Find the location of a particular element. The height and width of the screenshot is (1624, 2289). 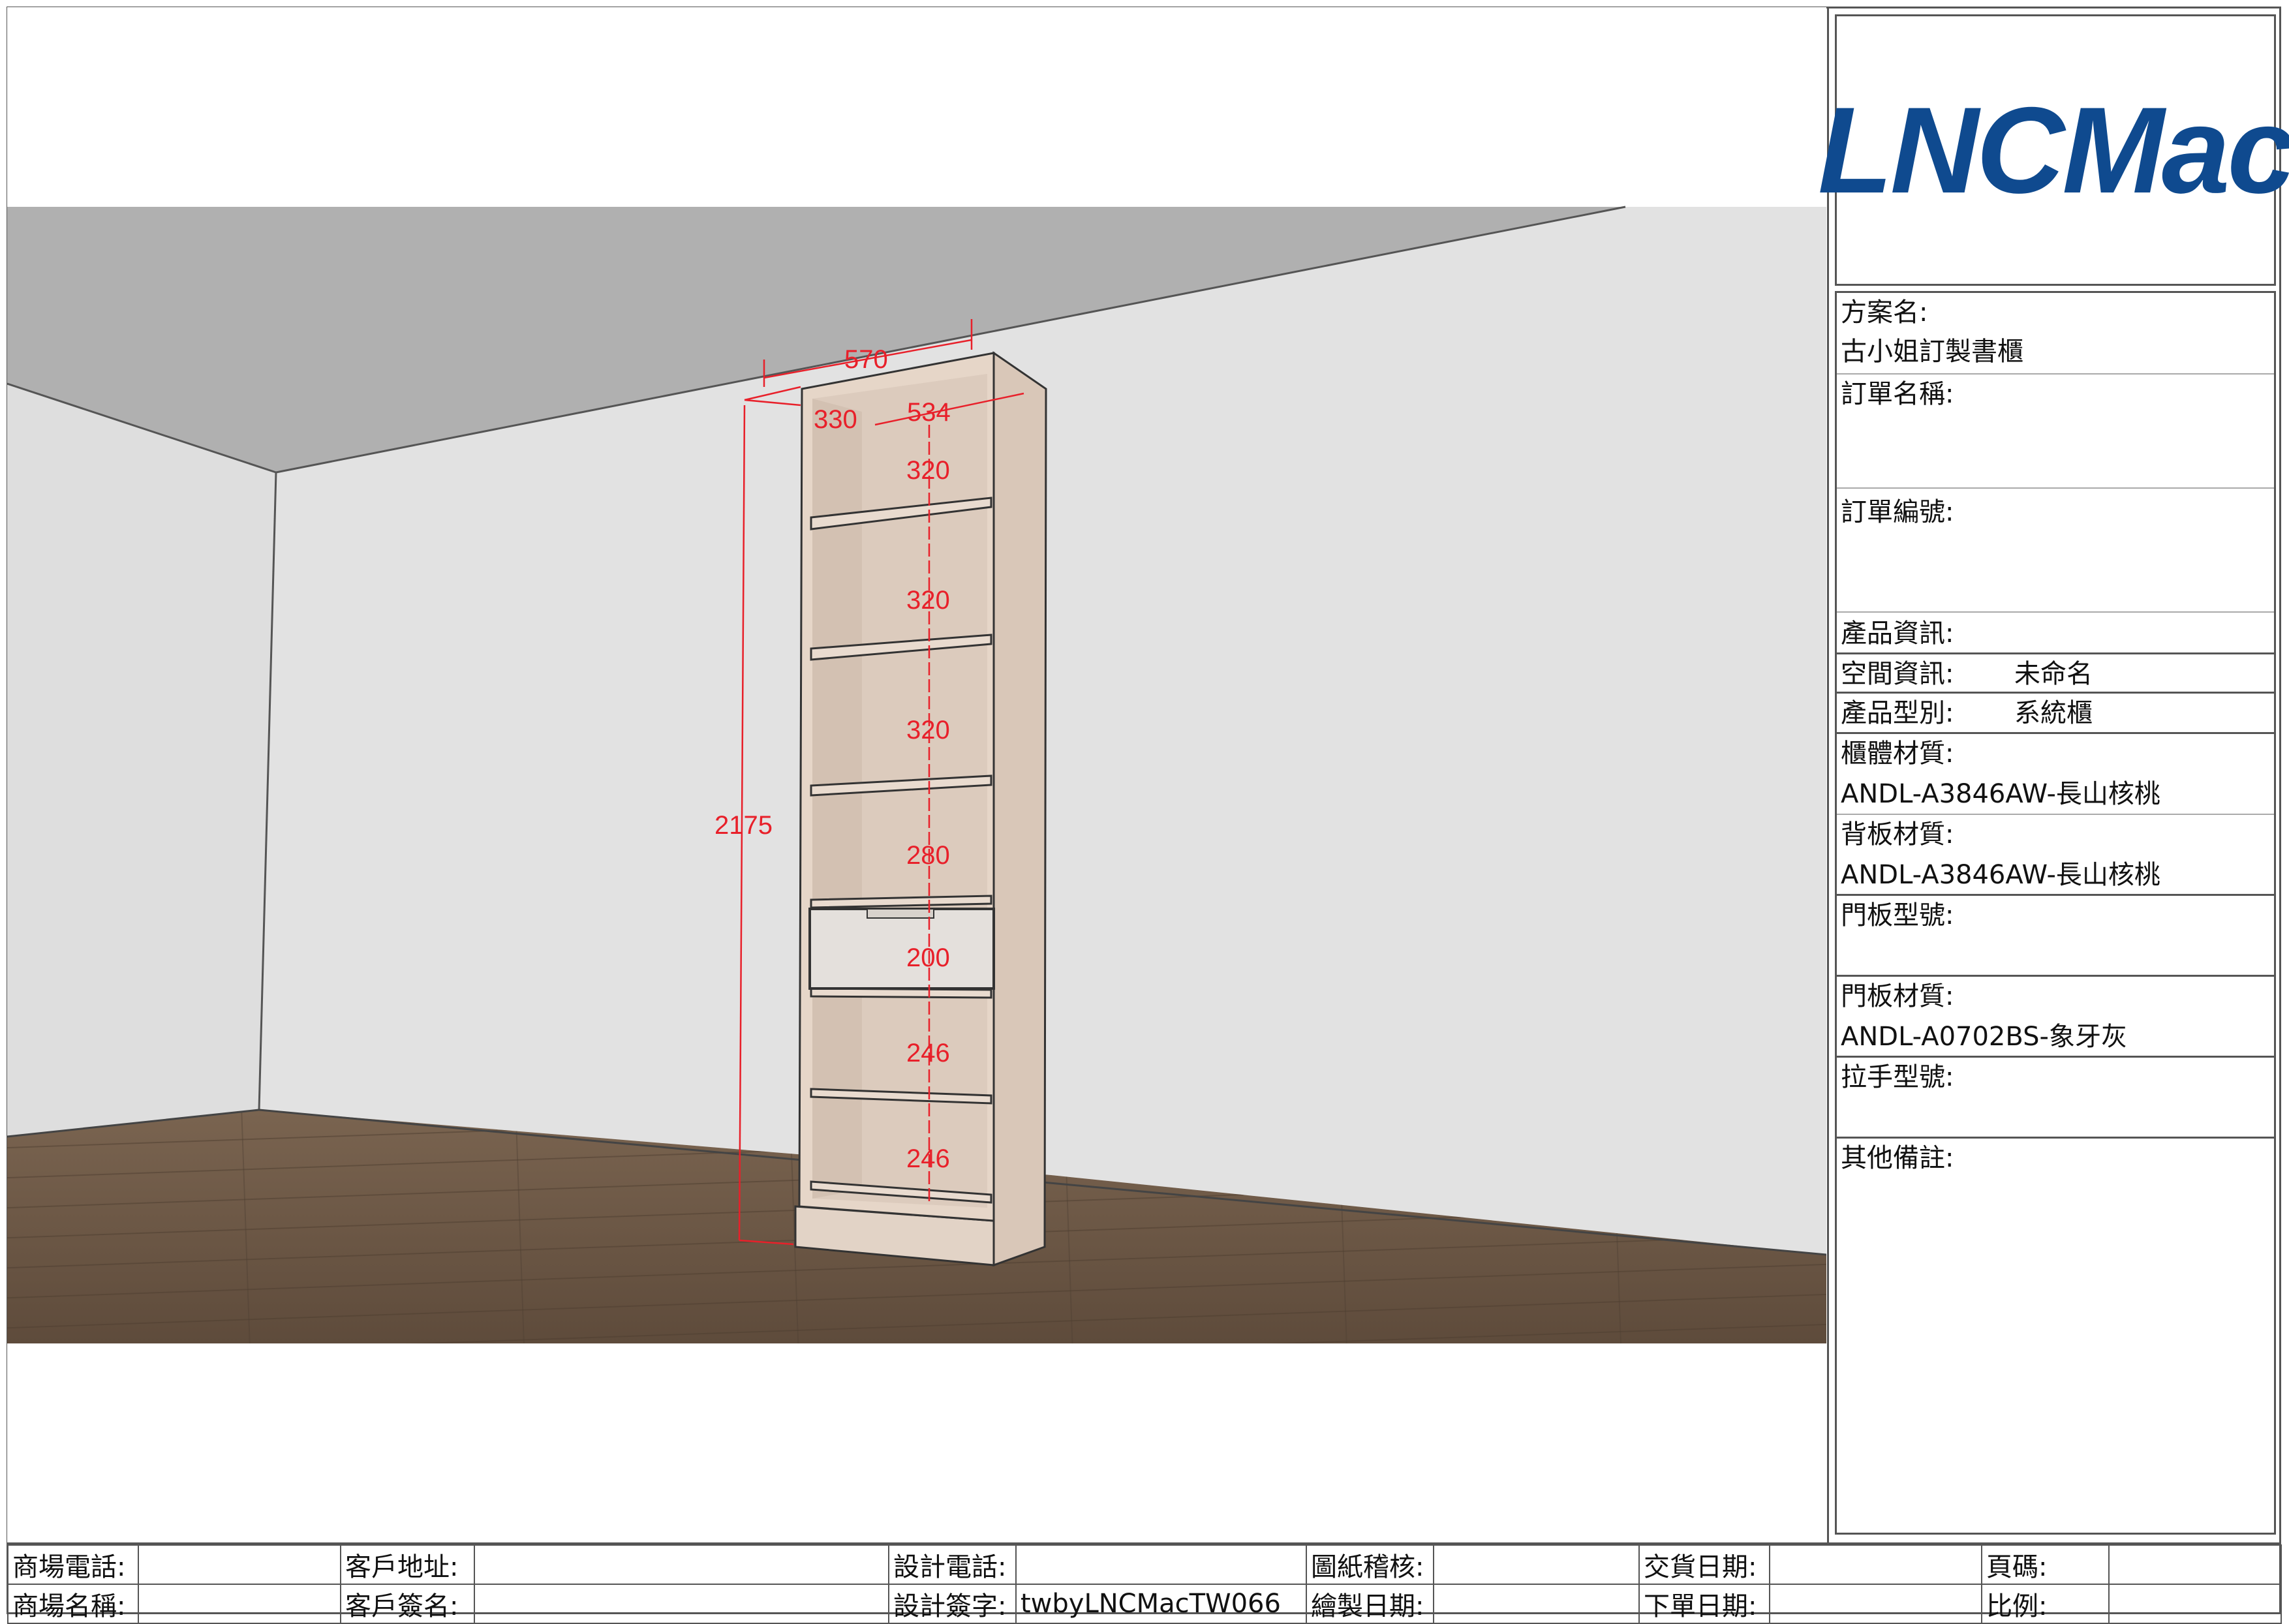

door-material-row: 門板材質: ANDL-A0702BS-象牙灰 is located at coordinates (2055, 1018).